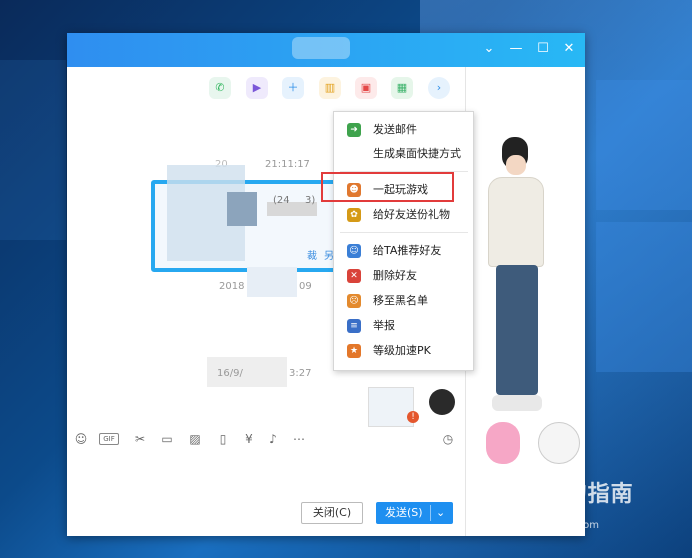  Describe the element at coordinates (332, 513) in the screenshot. I see `close-button: 关闭(C)` at that location.